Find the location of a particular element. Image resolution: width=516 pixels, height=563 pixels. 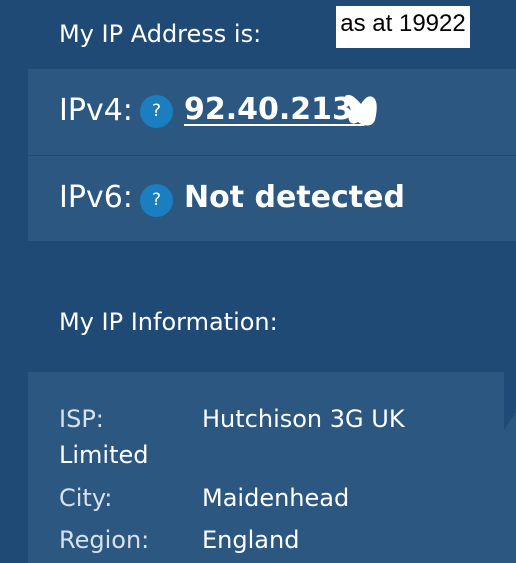

ipv6-help-icon: ? is located at coordinates (156, 200).